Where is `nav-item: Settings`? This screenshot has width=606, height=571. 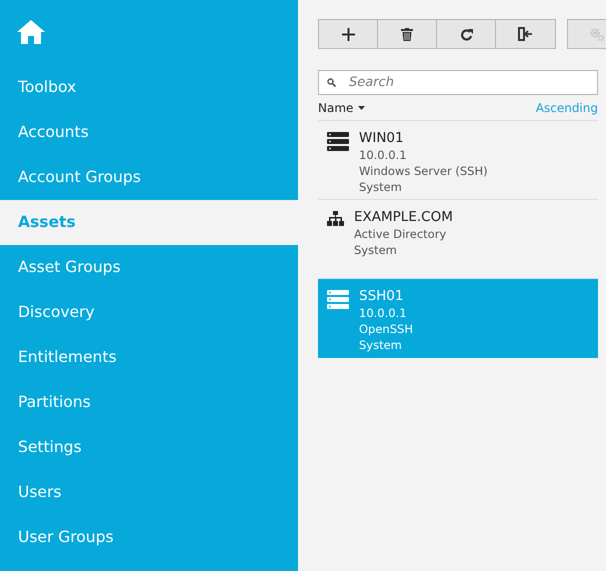 nav-item: Settings is located at coordinates (149, 447).